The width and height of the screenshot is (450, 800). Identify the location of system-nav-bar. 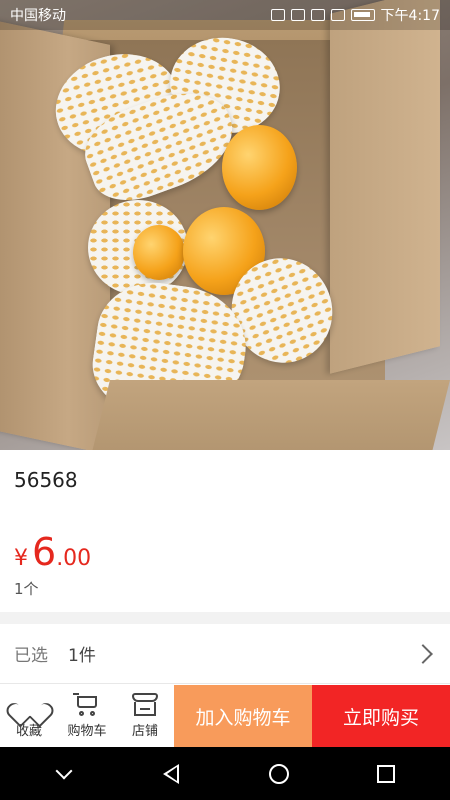
(225, 773).